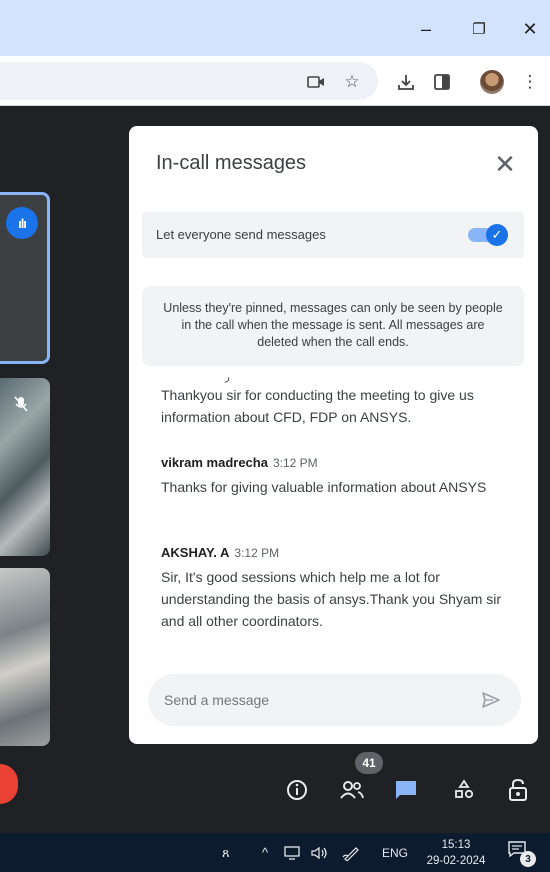 Image resolution: width=550 pixels, height=872 pixels. I want to click on camera-icon, so click(316, 82).